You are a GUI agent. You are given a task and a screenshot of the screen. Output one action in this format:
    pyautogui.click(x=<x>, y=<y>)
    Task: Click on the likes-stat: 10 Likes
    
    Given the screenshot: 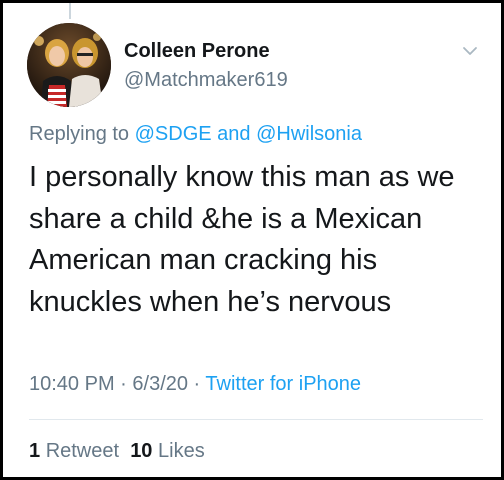 What is the action you would take?
    pyautogui.click(x=167, y=451)
    